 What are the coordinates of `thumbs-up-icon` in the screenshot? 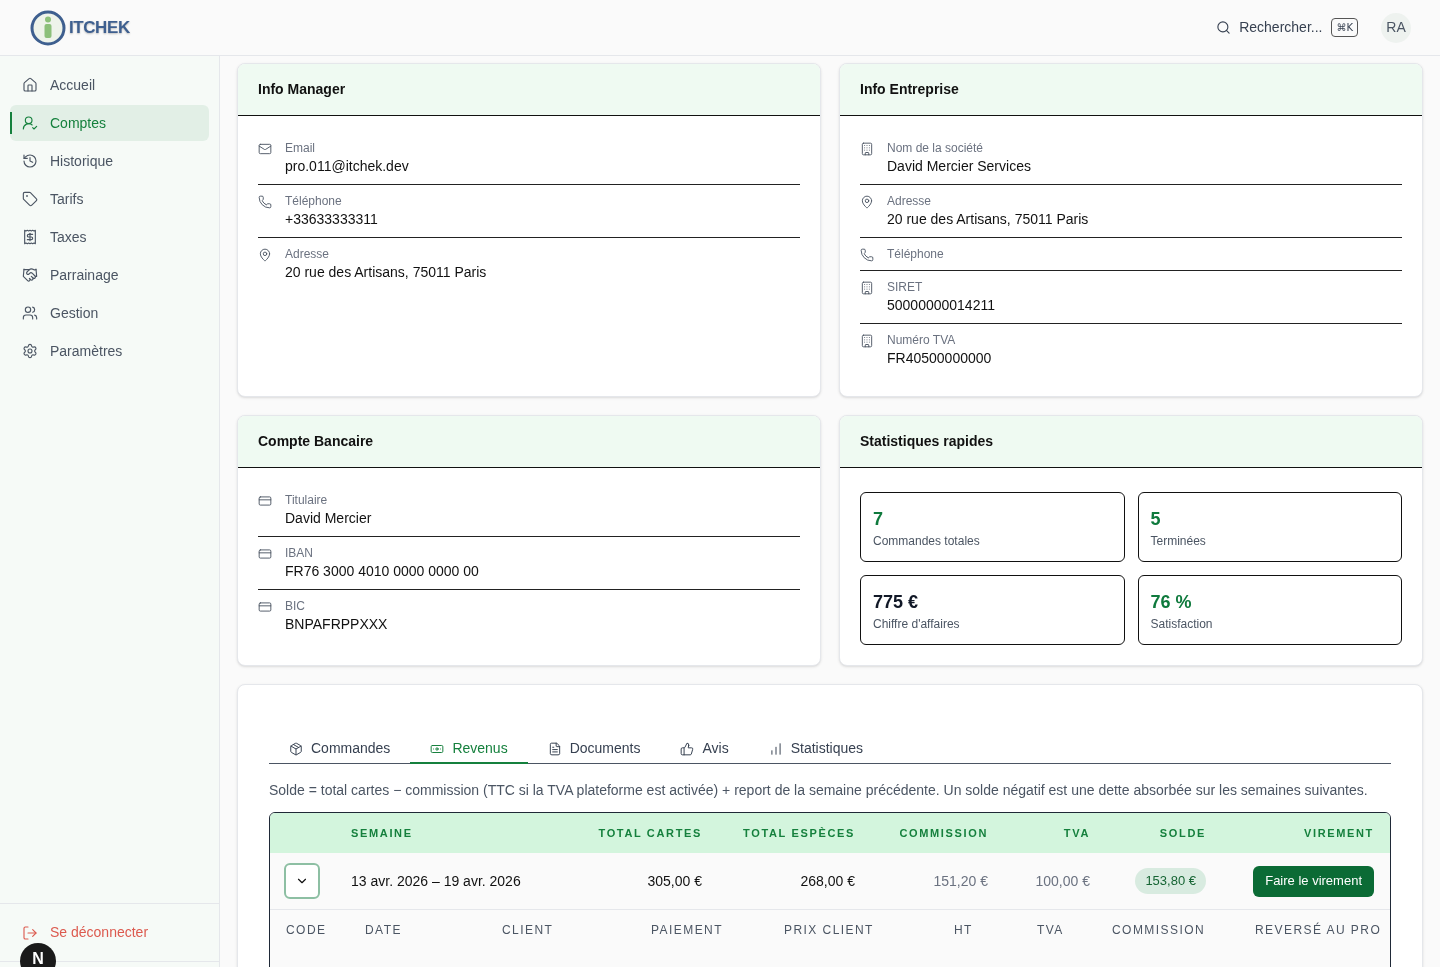 It's located at (687, 748).